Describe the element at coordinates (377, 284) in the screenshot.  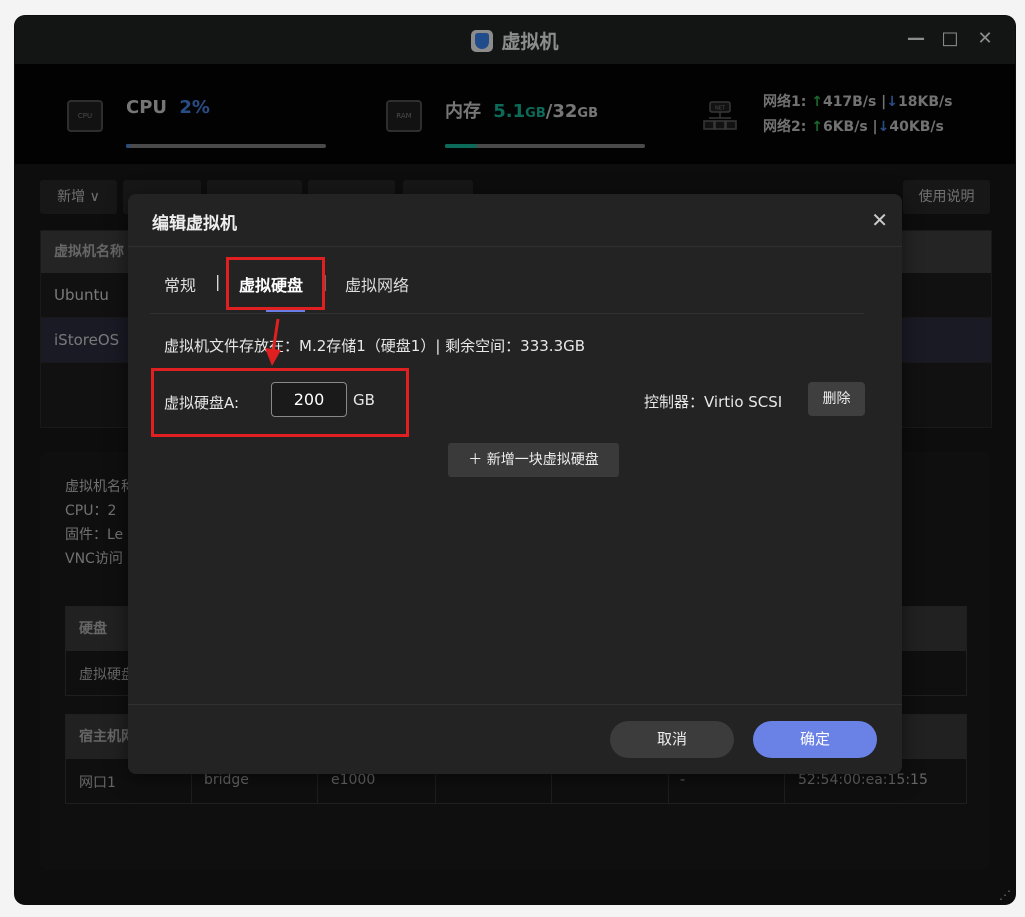
I see `tab-virtual-network: 虚拟网络` at that location.